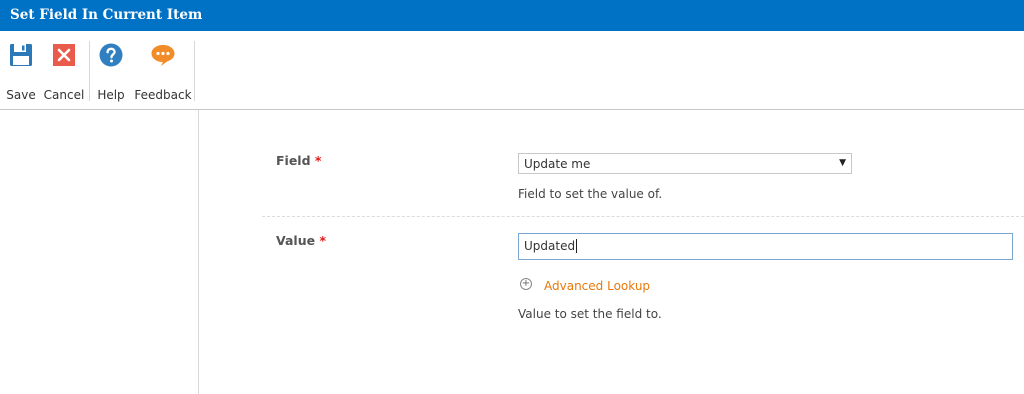 Image resolution: width=1024 pixels, height=394 pixels. What do you see at coordinates (643, 216) in the screenshot?
I see `section-divider` at bounding box center [643, 216].